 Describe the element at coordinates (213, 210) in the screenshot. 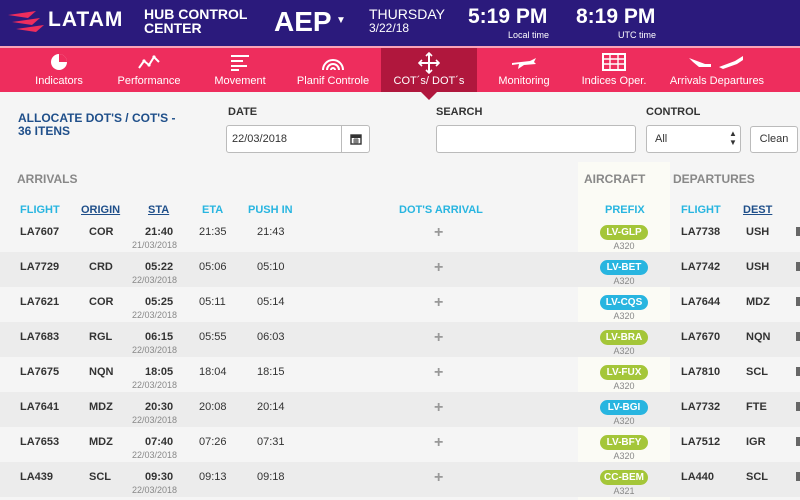

I see `col-eta: ETA` at that location.